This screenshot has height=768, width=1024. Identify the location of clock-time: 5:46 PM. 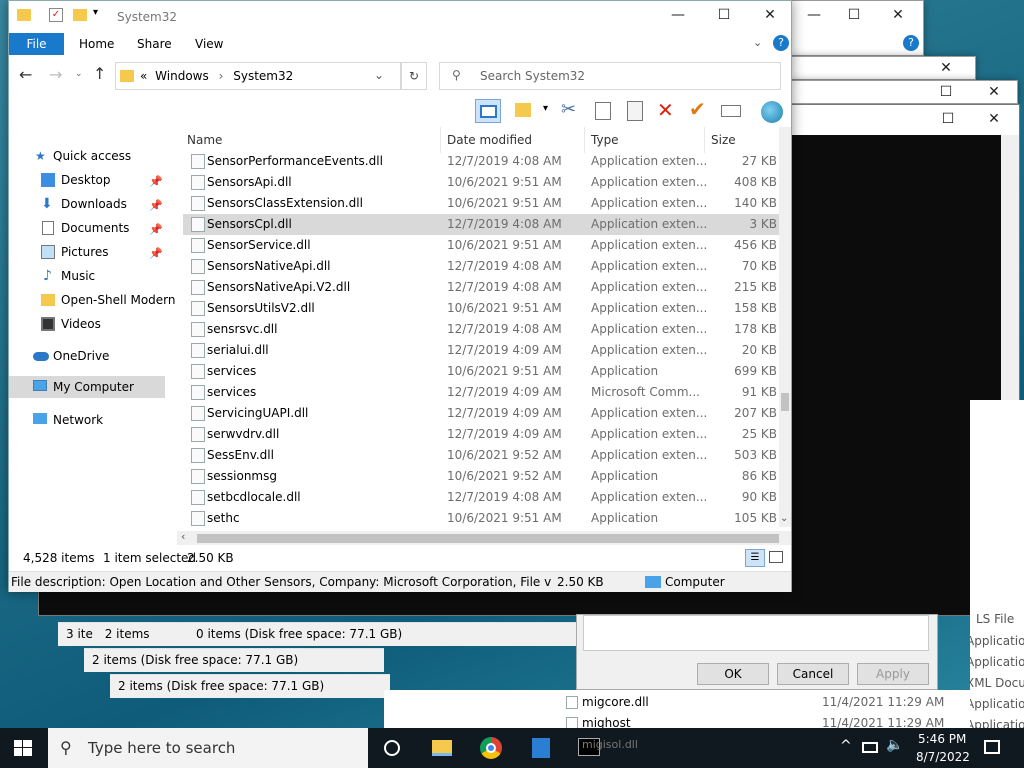
(942, 739).